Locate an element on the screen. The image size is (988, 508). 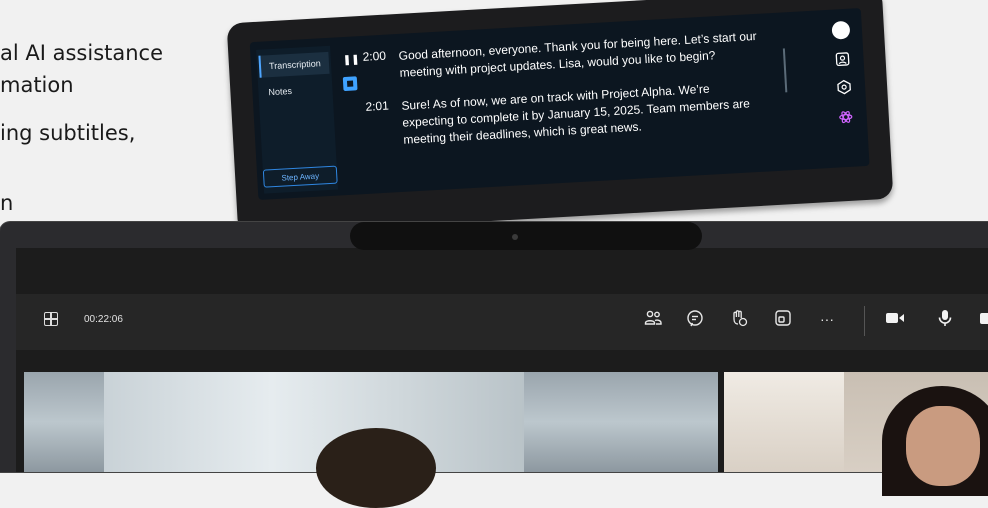
side-nav: Transcription Notes Step Away is located at coordinates (297, 119).